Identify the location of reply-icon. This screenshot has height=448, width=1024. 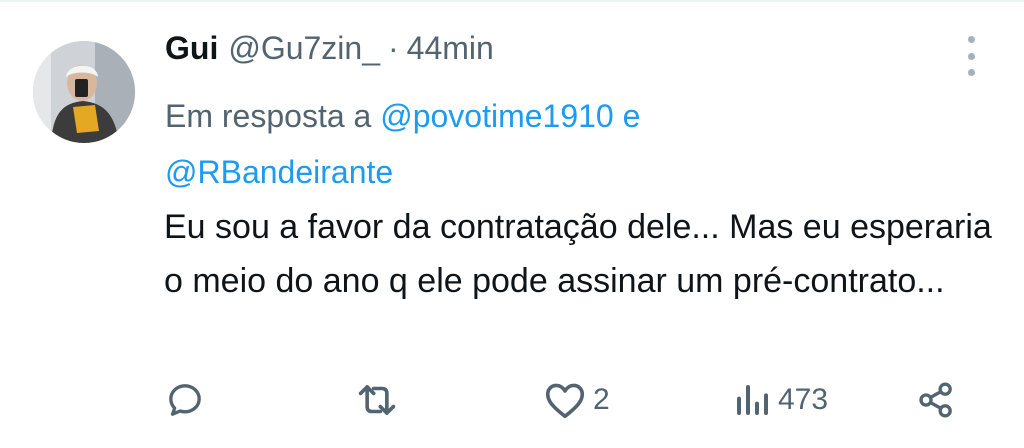
(185, 400).